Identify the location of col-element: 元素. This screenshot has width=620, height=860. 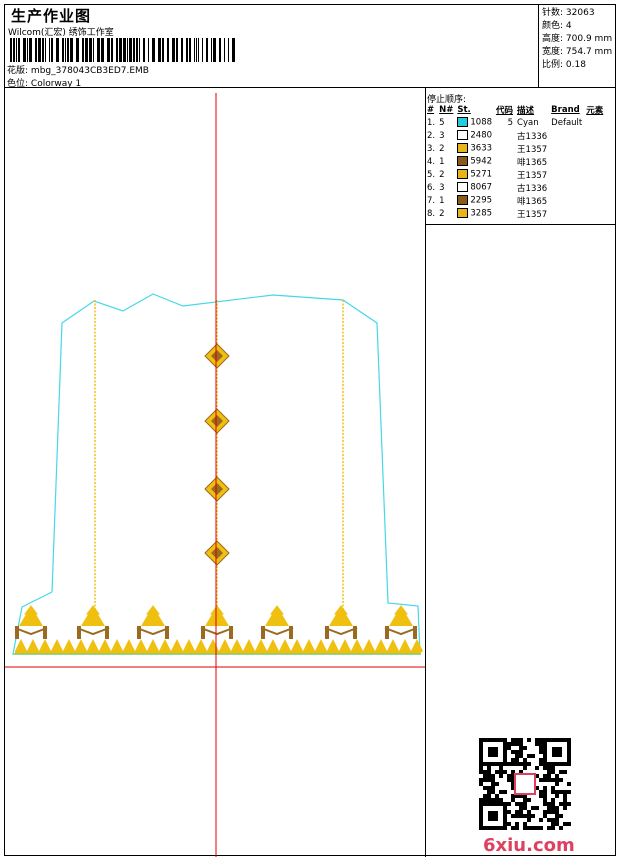
(595, 111).